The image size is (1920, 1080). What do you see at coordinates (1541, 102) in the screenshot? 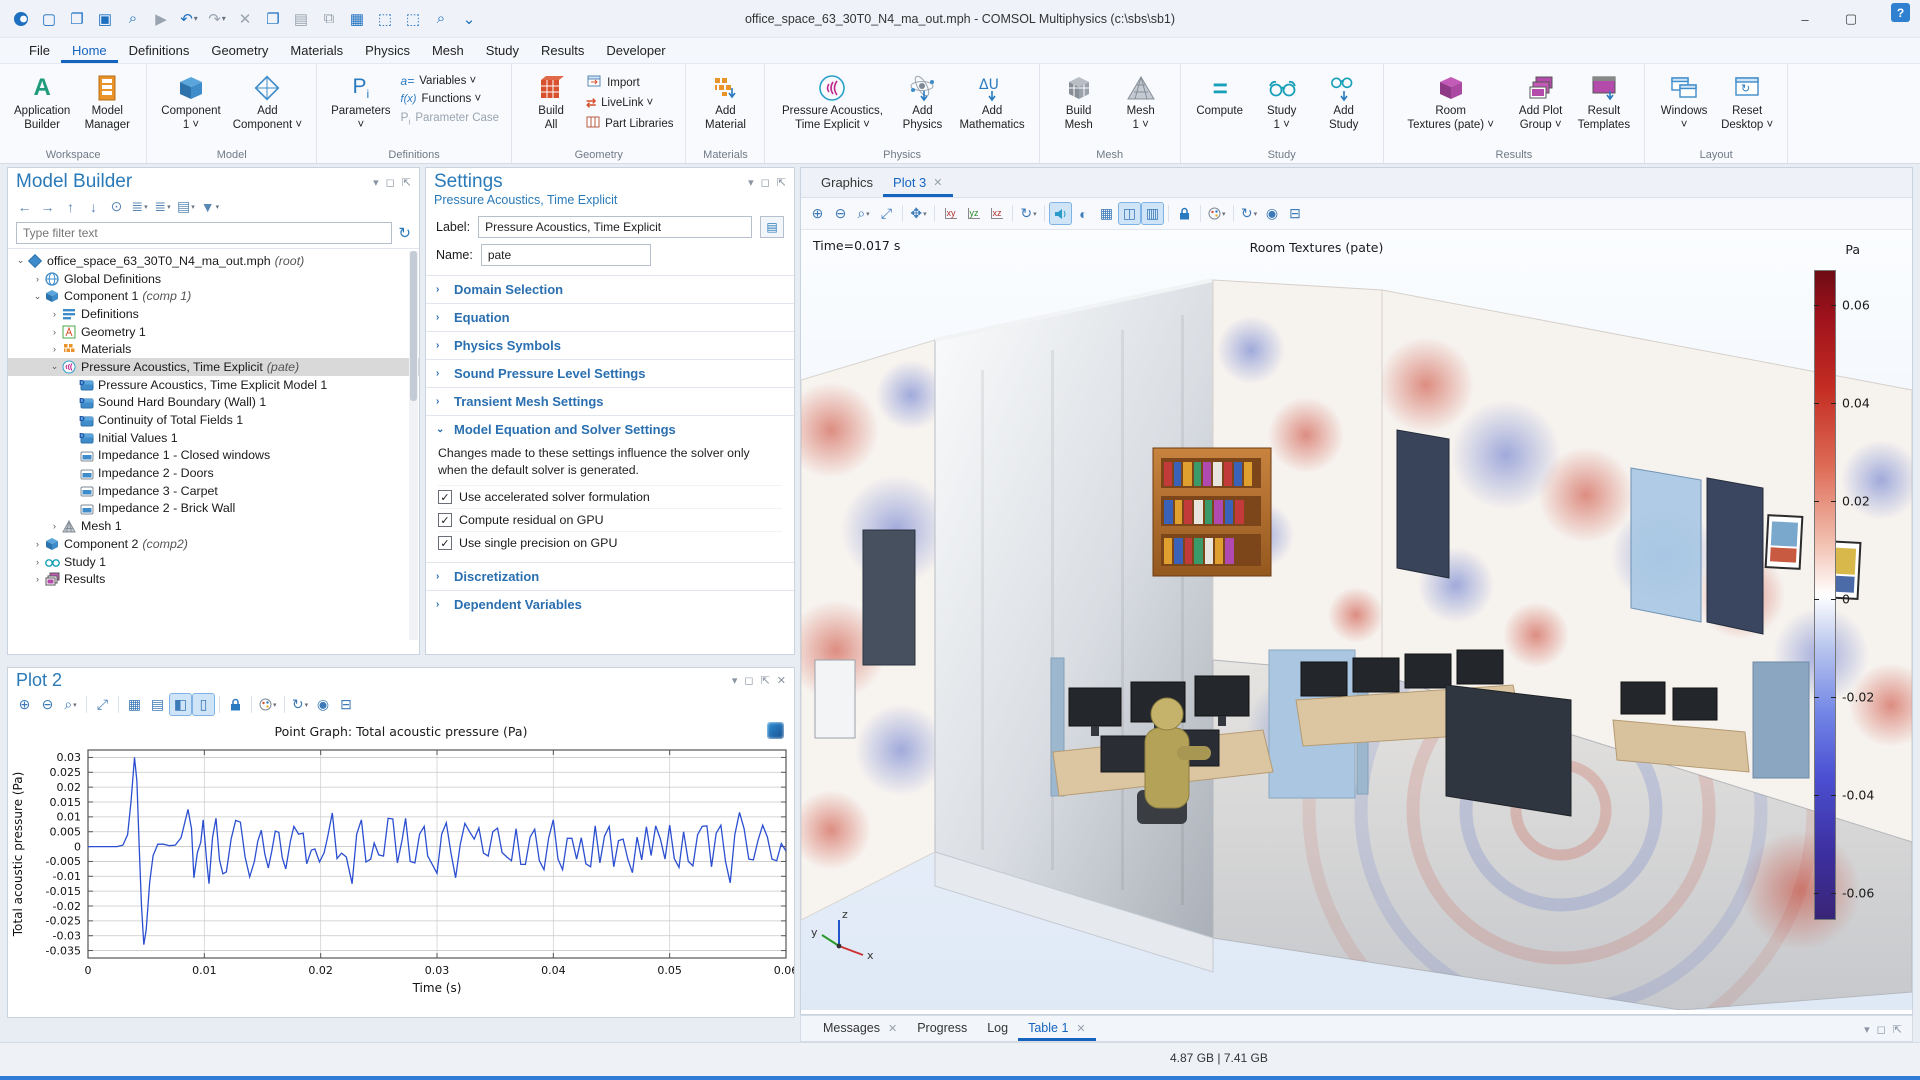
I see `ribbon-button: Add Plot Group ˅` at bounding box center [1541, 102].